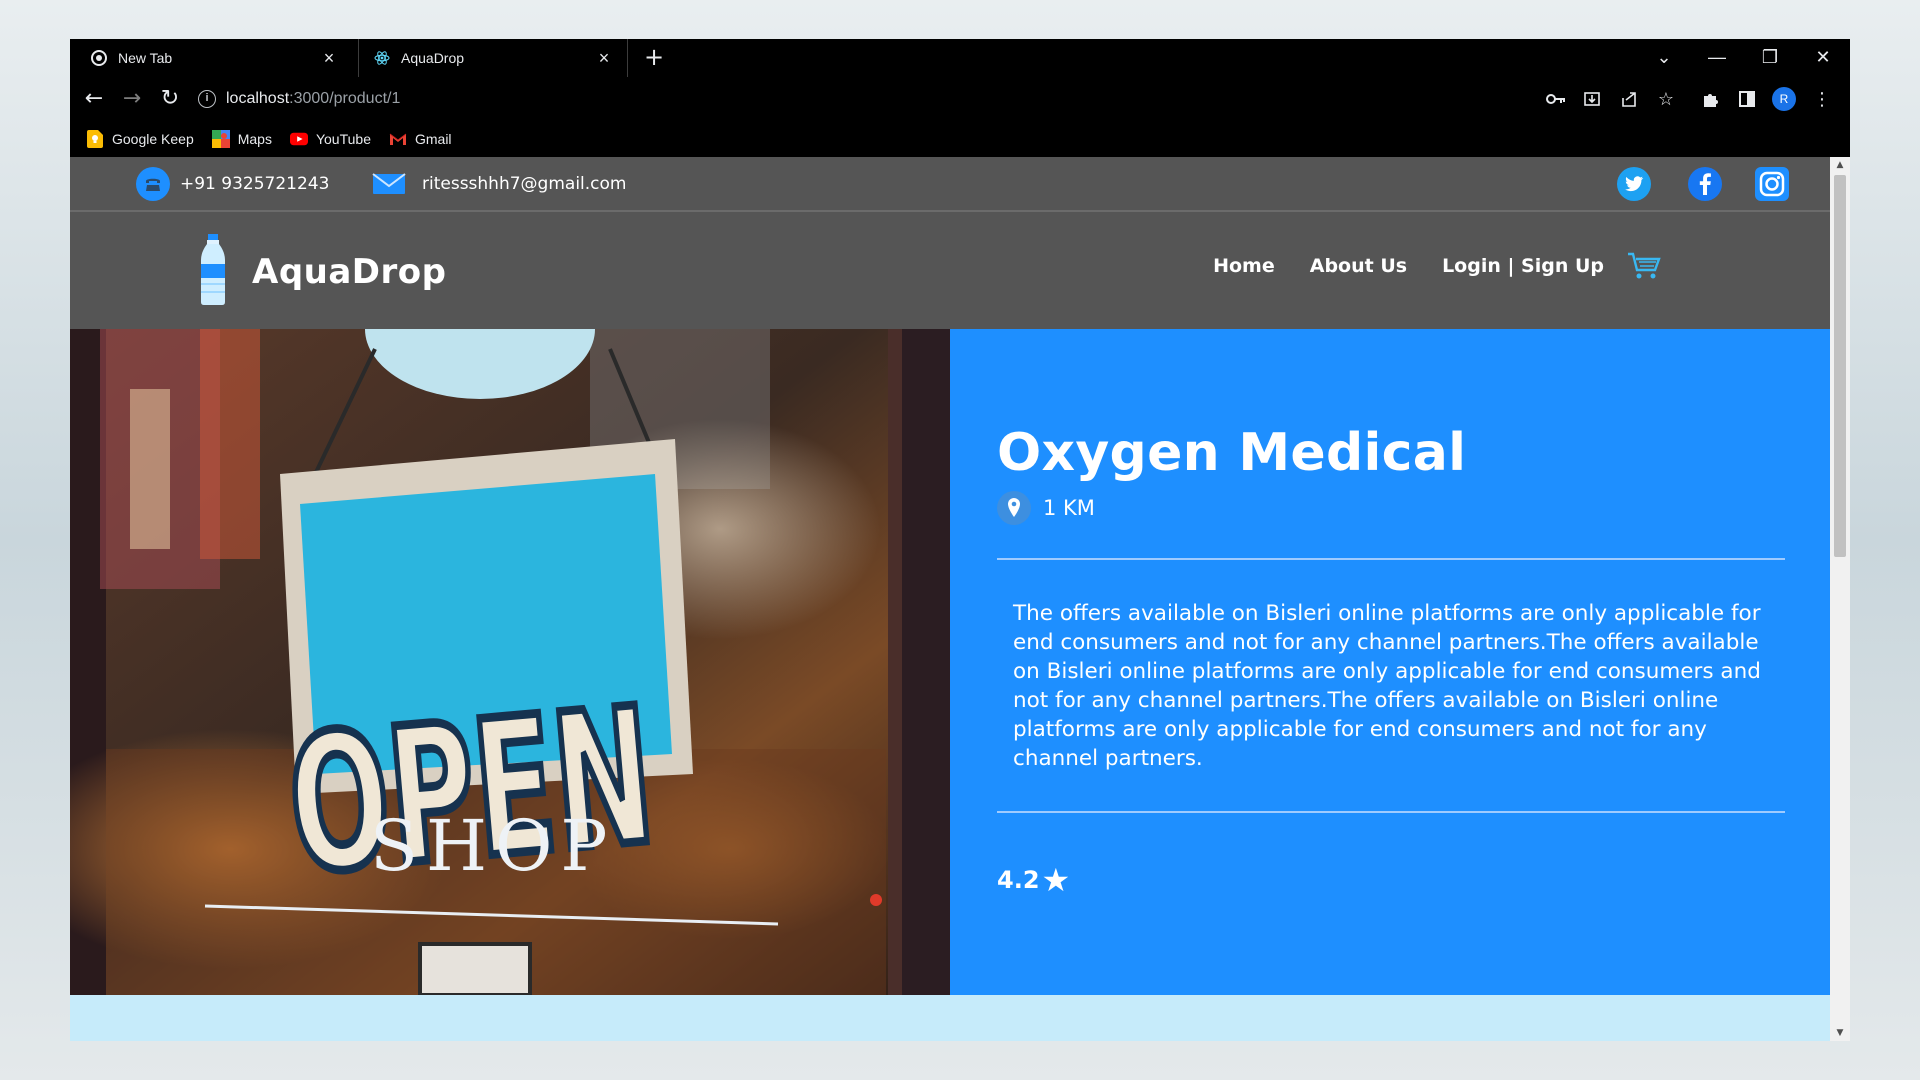 The width and height of the screenshot is (1920, 1080). What do you see at coordinates (170, 99) in the screenshot?
I see `reload-icon: ↻` at bounding box center [170, 99].